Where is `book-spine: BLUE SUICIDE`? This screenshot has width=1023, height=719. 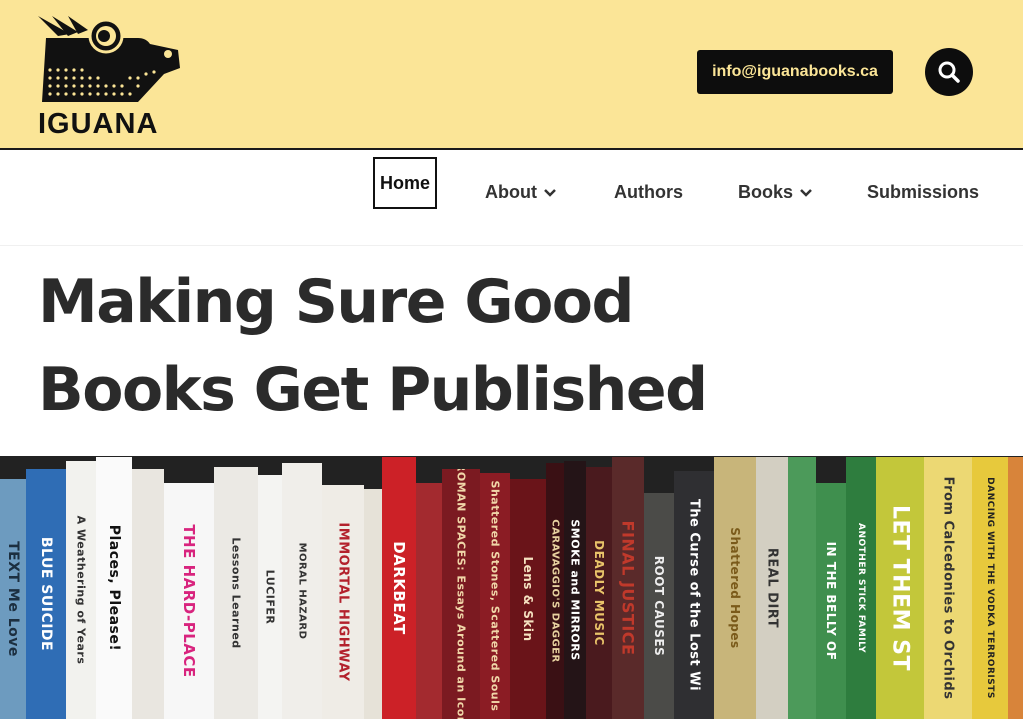
book-spine: BLUE SUICIDE is located at coordinates (46, 594).